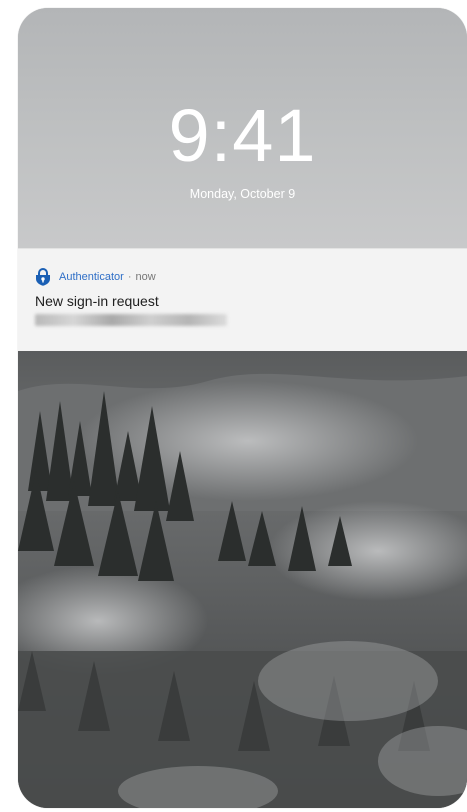  I want to click on authenticator-notification: Authenticator · now New sign-in request, so click(242, 300).